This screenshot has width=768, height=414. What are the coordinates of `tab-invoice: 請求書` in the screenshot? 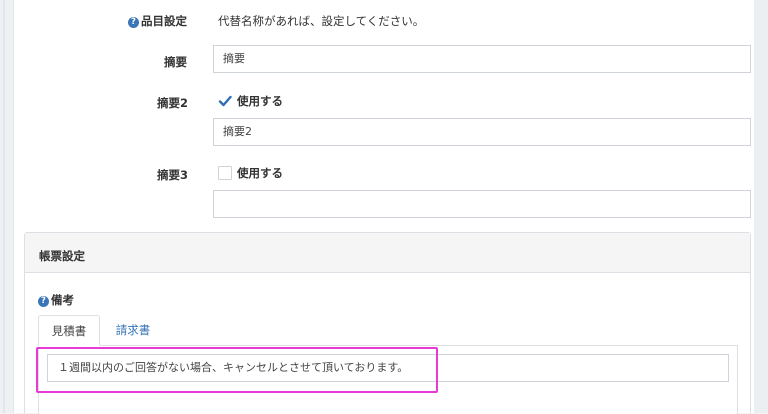 It's located at (133, 330).